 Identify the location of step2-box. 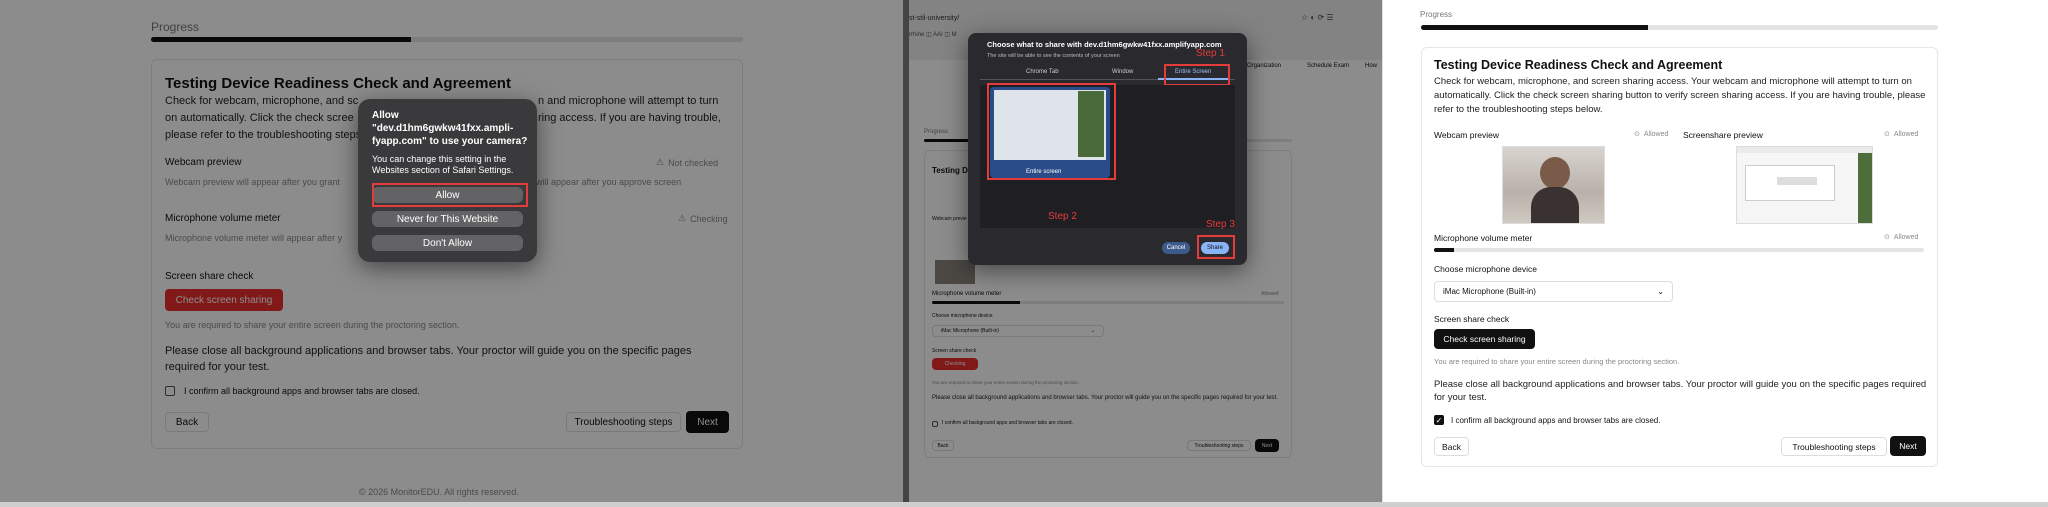
(1051, 131).